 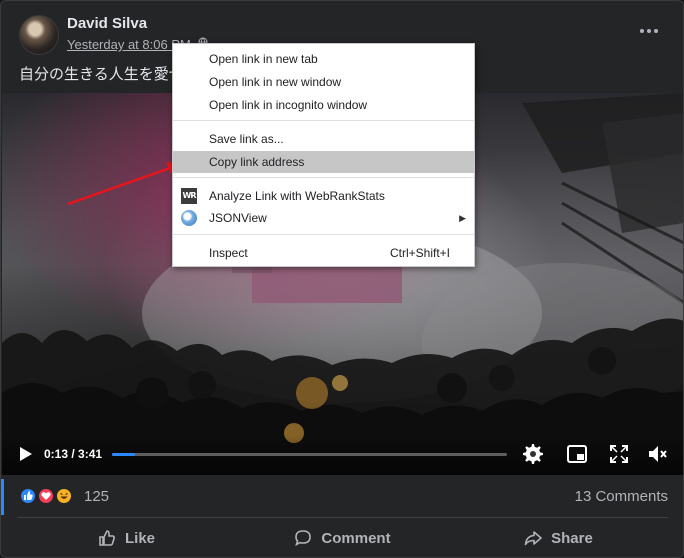 I want to click on menu-analyze-link: WR Analyze Link with WebRankStats, so click(x=323, y=196).